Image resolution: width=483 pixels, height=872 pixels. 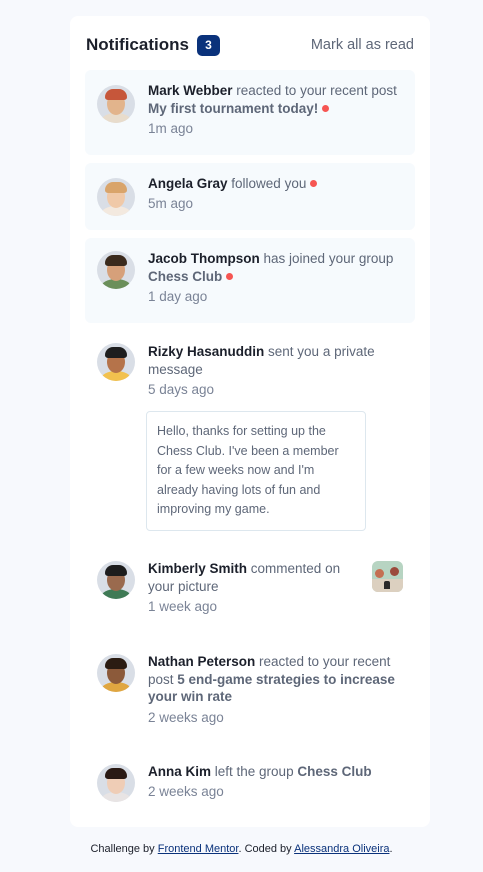 What do you see at coordinates (171, 128) in the screenshot?
I see `timestamp: 1m ago` at bounding box center [171, 128].